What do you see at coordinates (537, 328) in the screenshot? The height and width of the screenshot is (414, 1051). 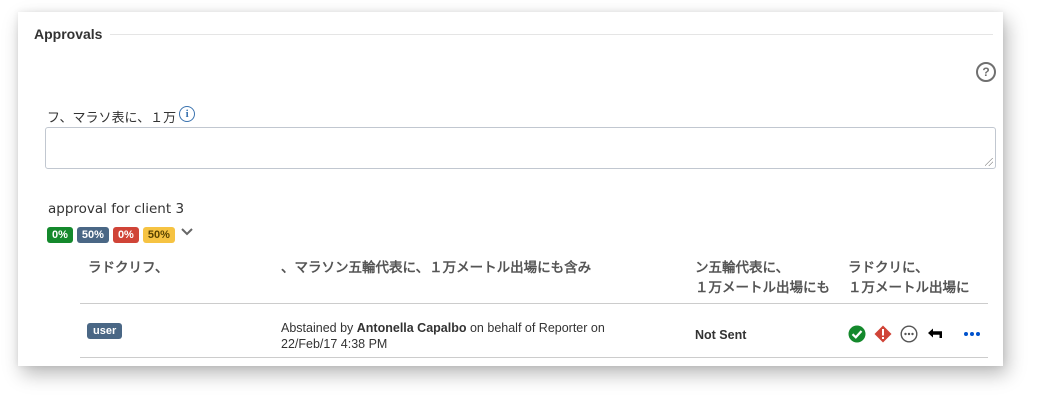 I see `decision-suffix: on behalf of Reporter on` at bounding box center [537, 328].